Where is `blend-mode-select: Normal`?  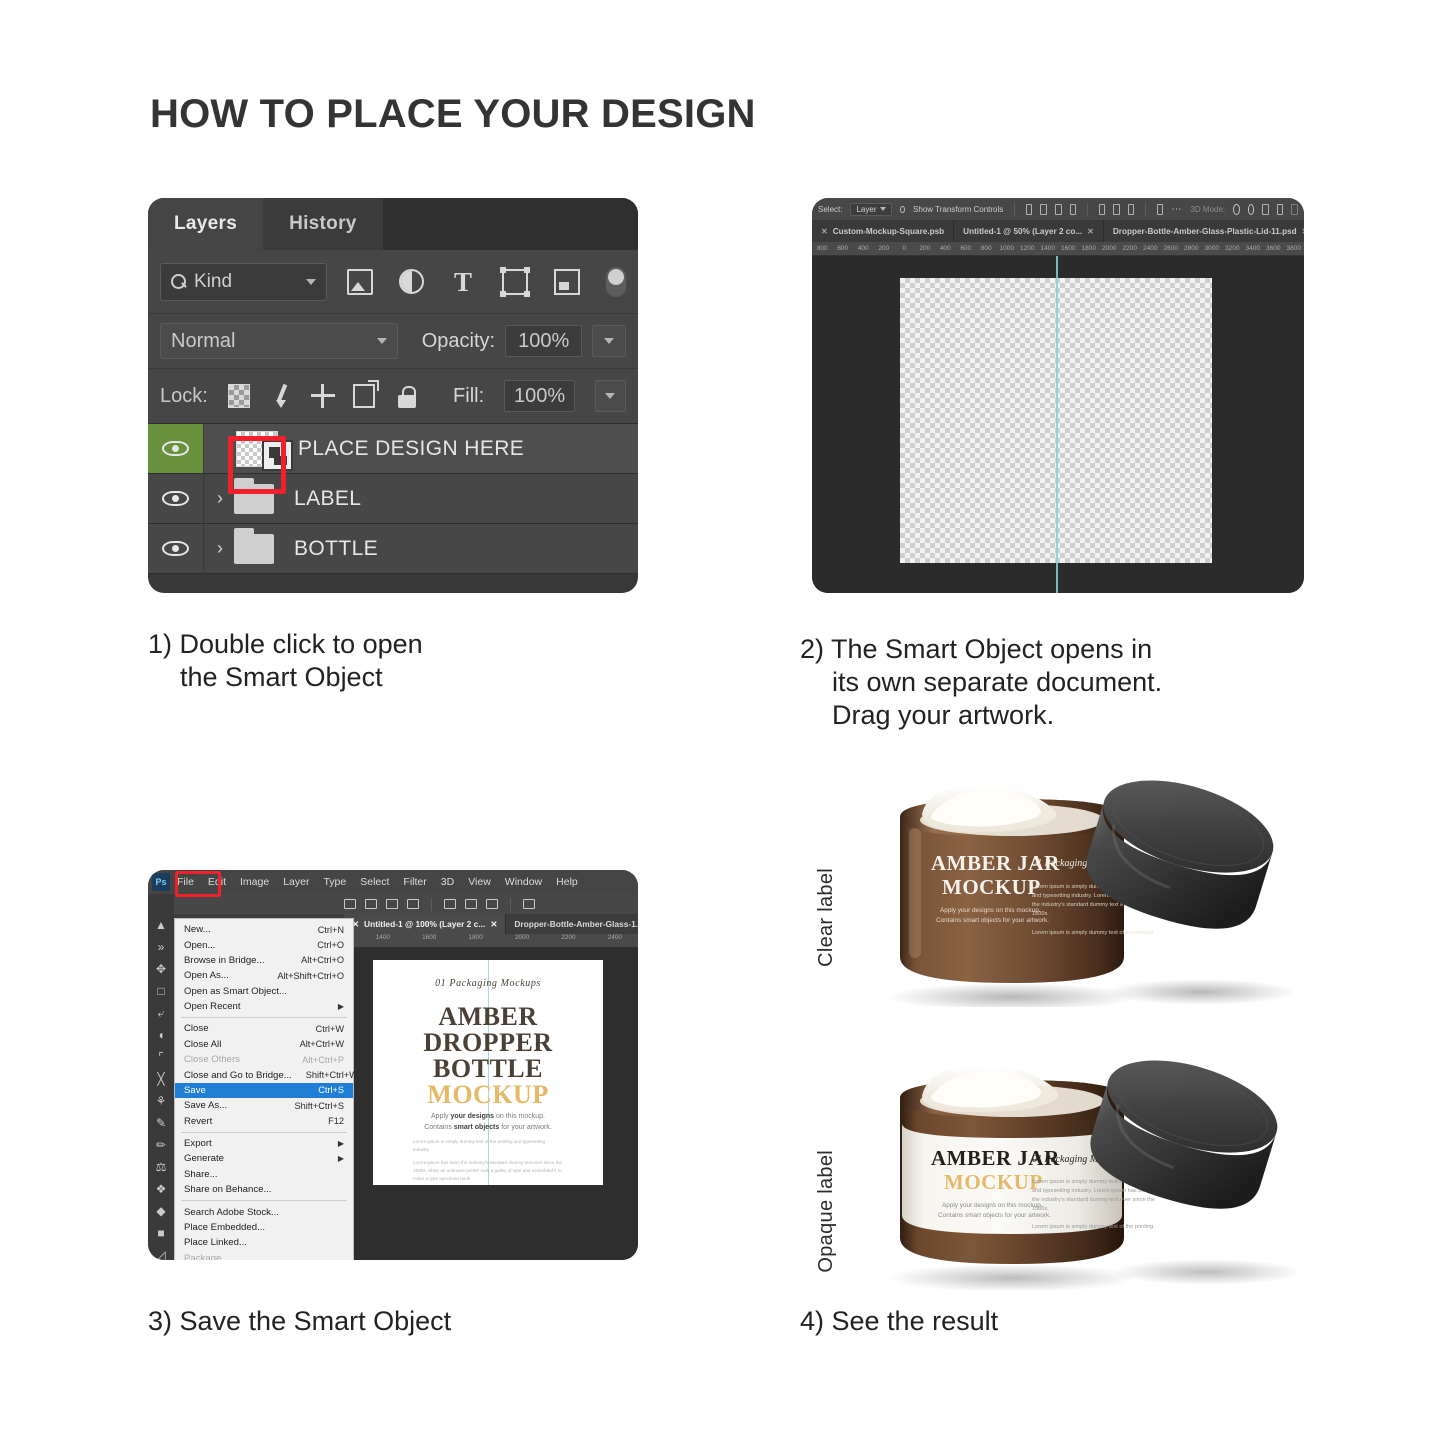
blend-mode-select: Normal is located at coordinates (279, 341).